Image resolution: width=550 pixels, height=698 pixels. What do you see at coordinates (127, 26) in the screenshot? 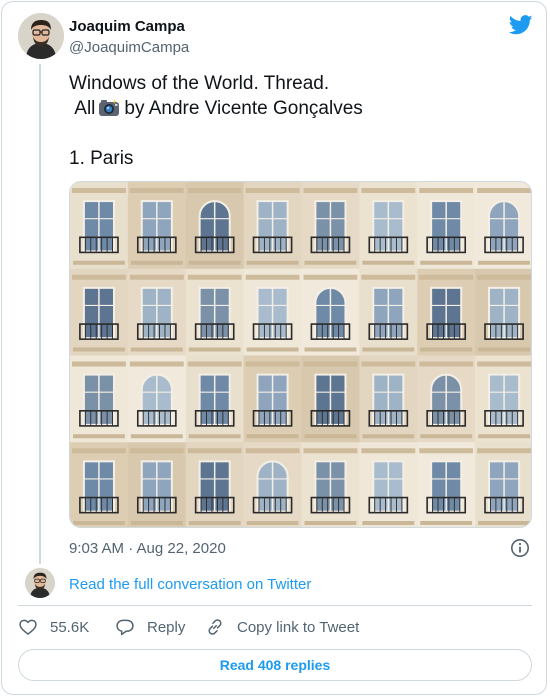
I see `author-name: Joaquim Campa` at bounding box center [127, 26].